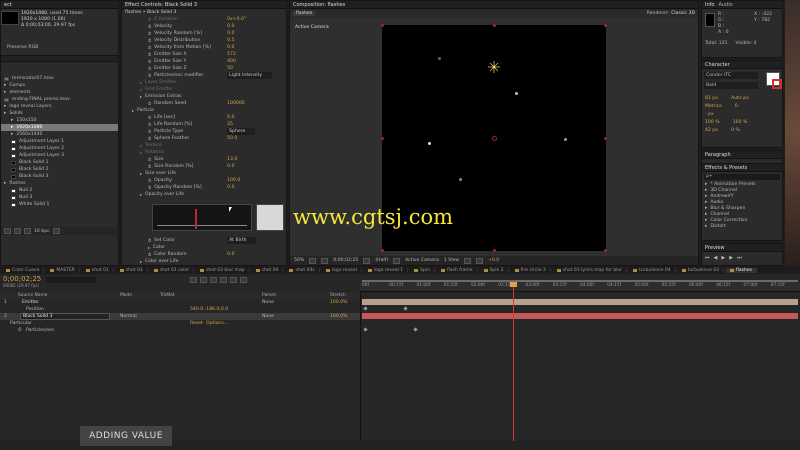 The height and width of the screenshot is (450, 800). What do you see at coordinates (723, 258) in the screenshot?
I see `play-icon: ▶` at bounding box center [723, 258].